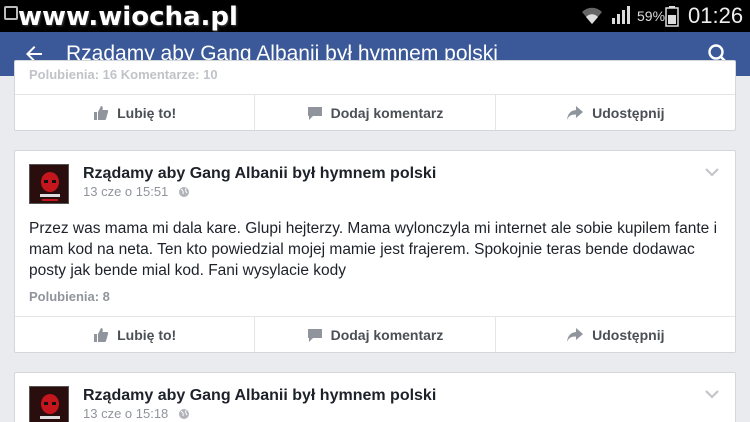 The height and width of the screenshot is (422, 750). I want to click on battery-percent: 59%, so click(651, 16).